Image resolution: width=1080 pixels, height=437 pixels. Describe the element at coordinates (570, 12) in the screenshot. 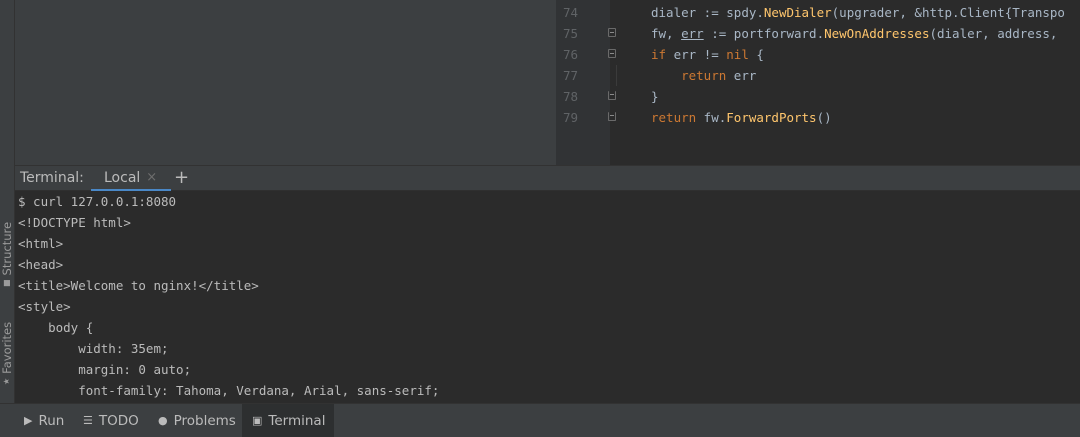

I see `line-number: 74` at that location.